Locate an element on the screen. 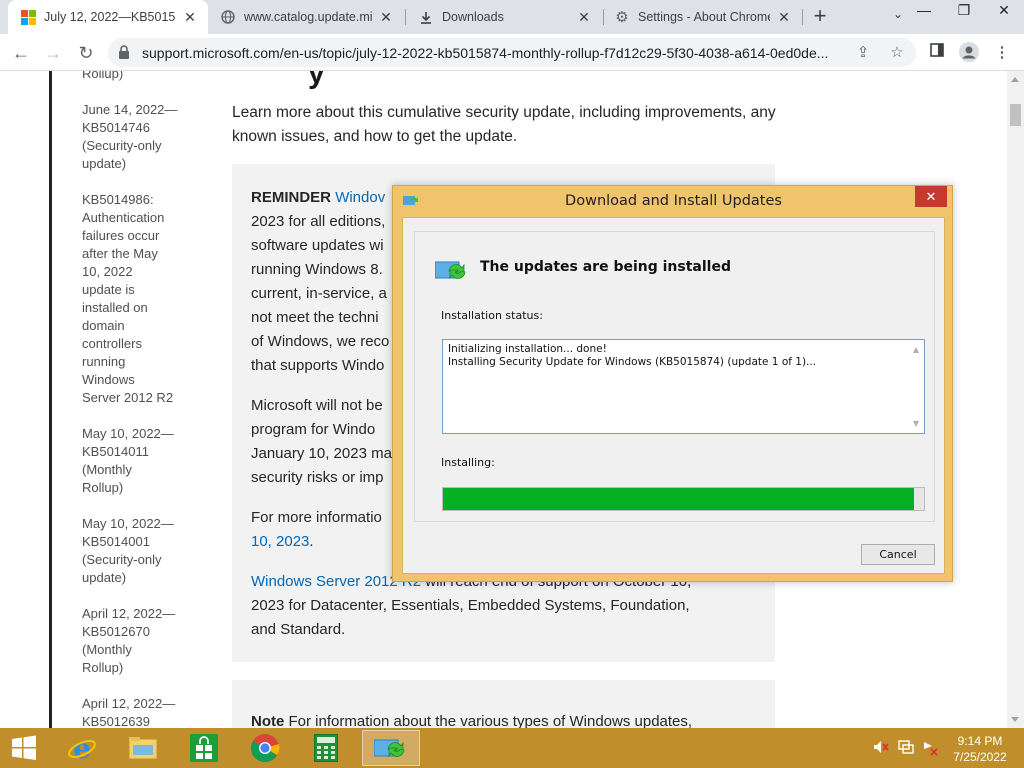 The image size is (1024, 768). store-icon is located at coordinates (204, 748).